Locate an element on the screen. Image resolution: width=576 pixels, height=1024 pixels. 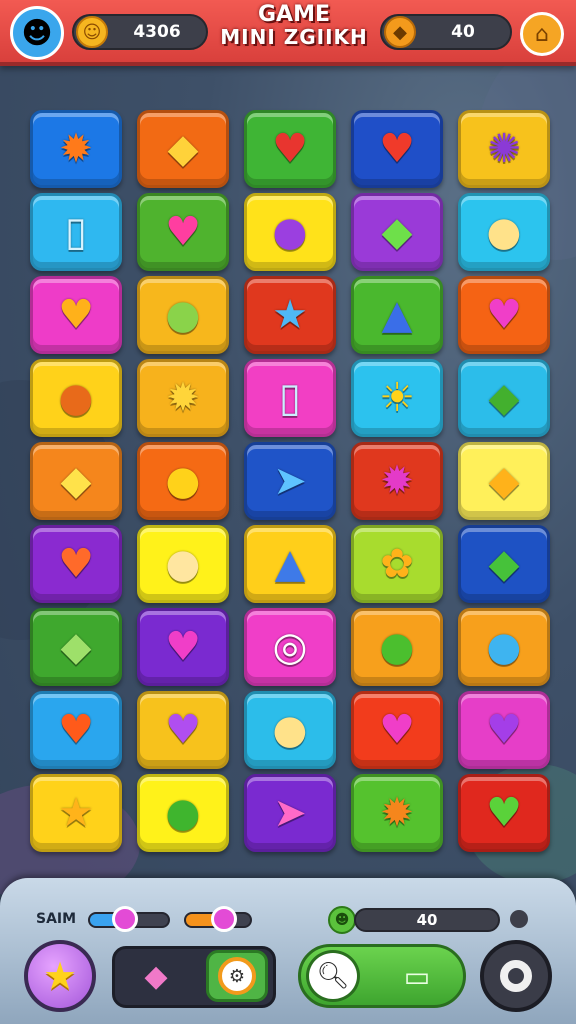
pink-flower-icon: ✹ is located at coordinates (397, 481).